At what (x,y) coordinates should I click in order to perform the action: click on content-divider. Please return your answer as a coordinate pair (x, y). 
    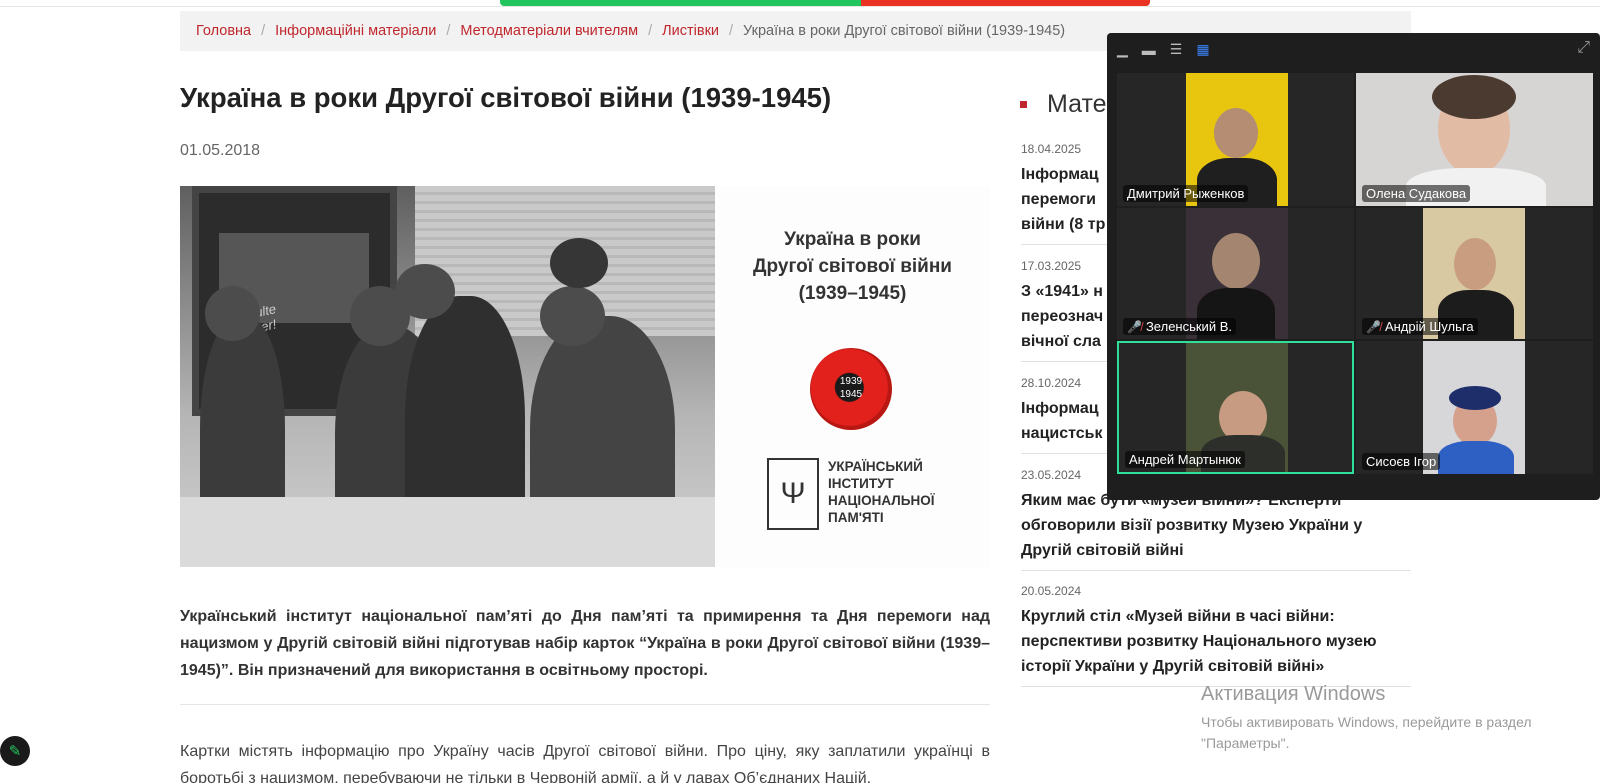
    Looking at the image, I should click on (585, 704).